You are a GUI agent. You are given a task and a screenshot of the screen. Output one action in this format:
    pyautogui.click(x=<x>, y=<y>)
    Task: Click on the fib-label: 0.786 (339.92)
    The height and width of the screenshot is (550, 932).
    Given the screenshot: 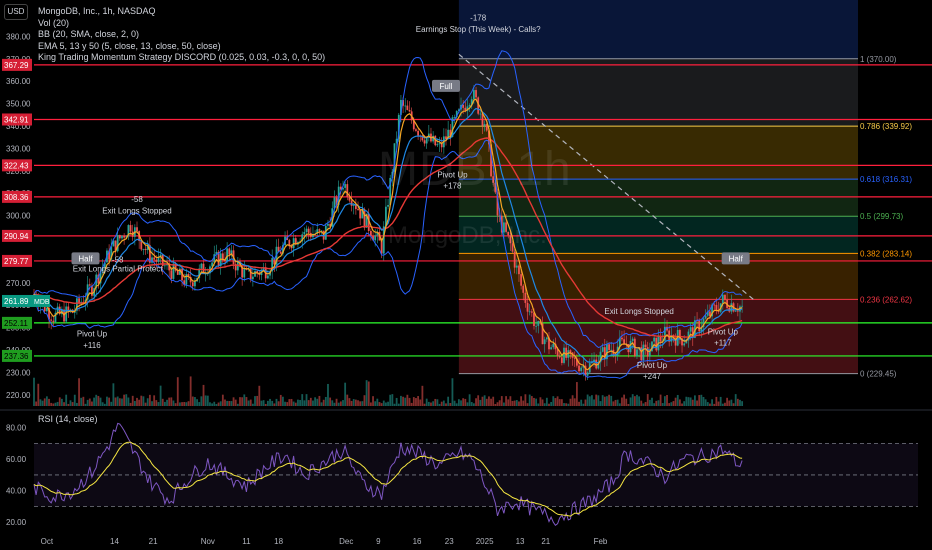 What is the action you would take?
    pyautogui.click(x=886, y=126)
    